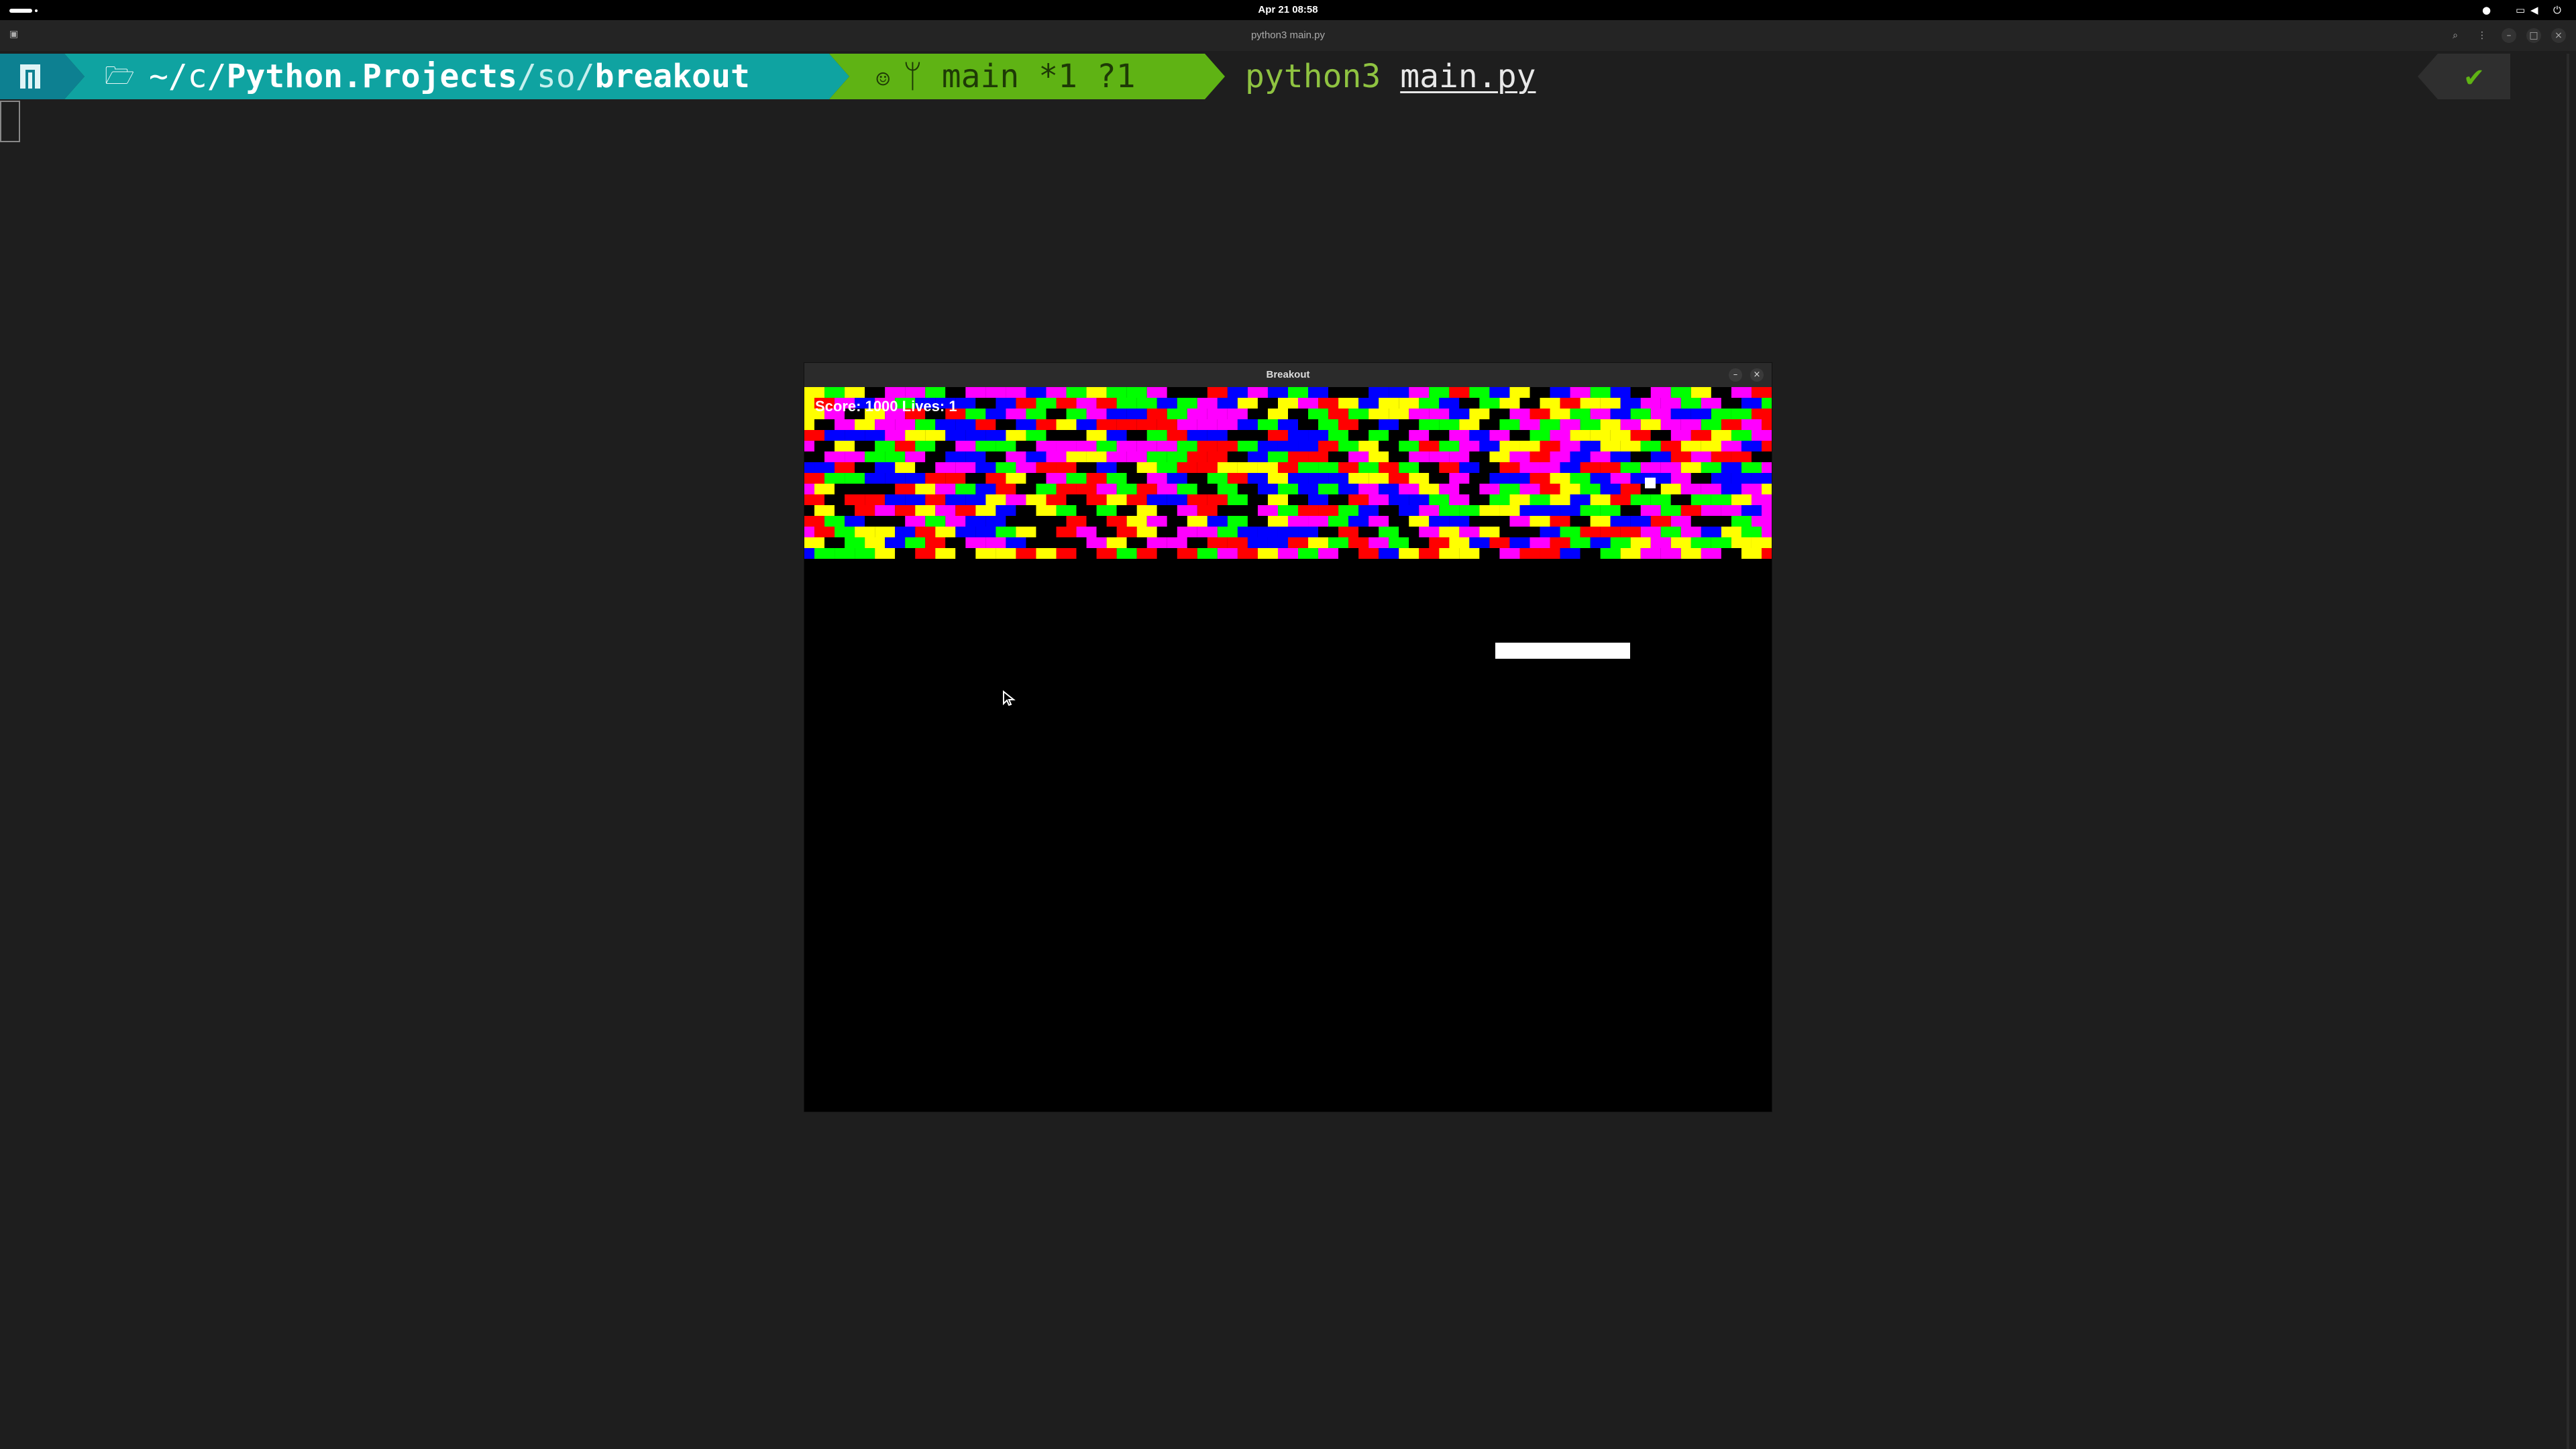  I want to click on screen-icon: ▭, so click(2520, 10).